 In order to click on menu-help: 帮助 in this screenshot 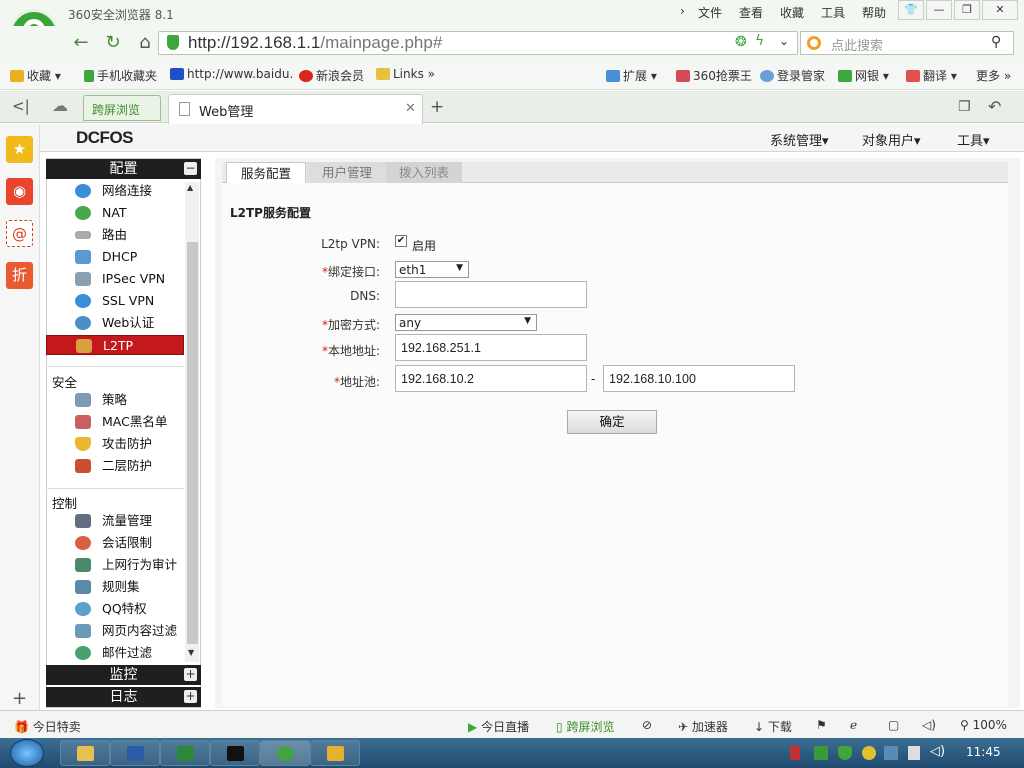, I will do `click(874, 12)`.